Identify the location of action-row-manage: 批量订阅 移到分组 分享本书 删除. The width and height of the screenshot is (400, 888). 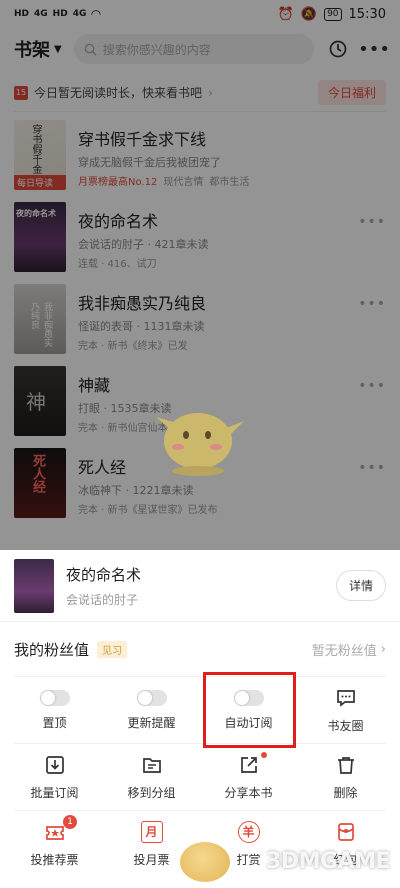
(200, 777).